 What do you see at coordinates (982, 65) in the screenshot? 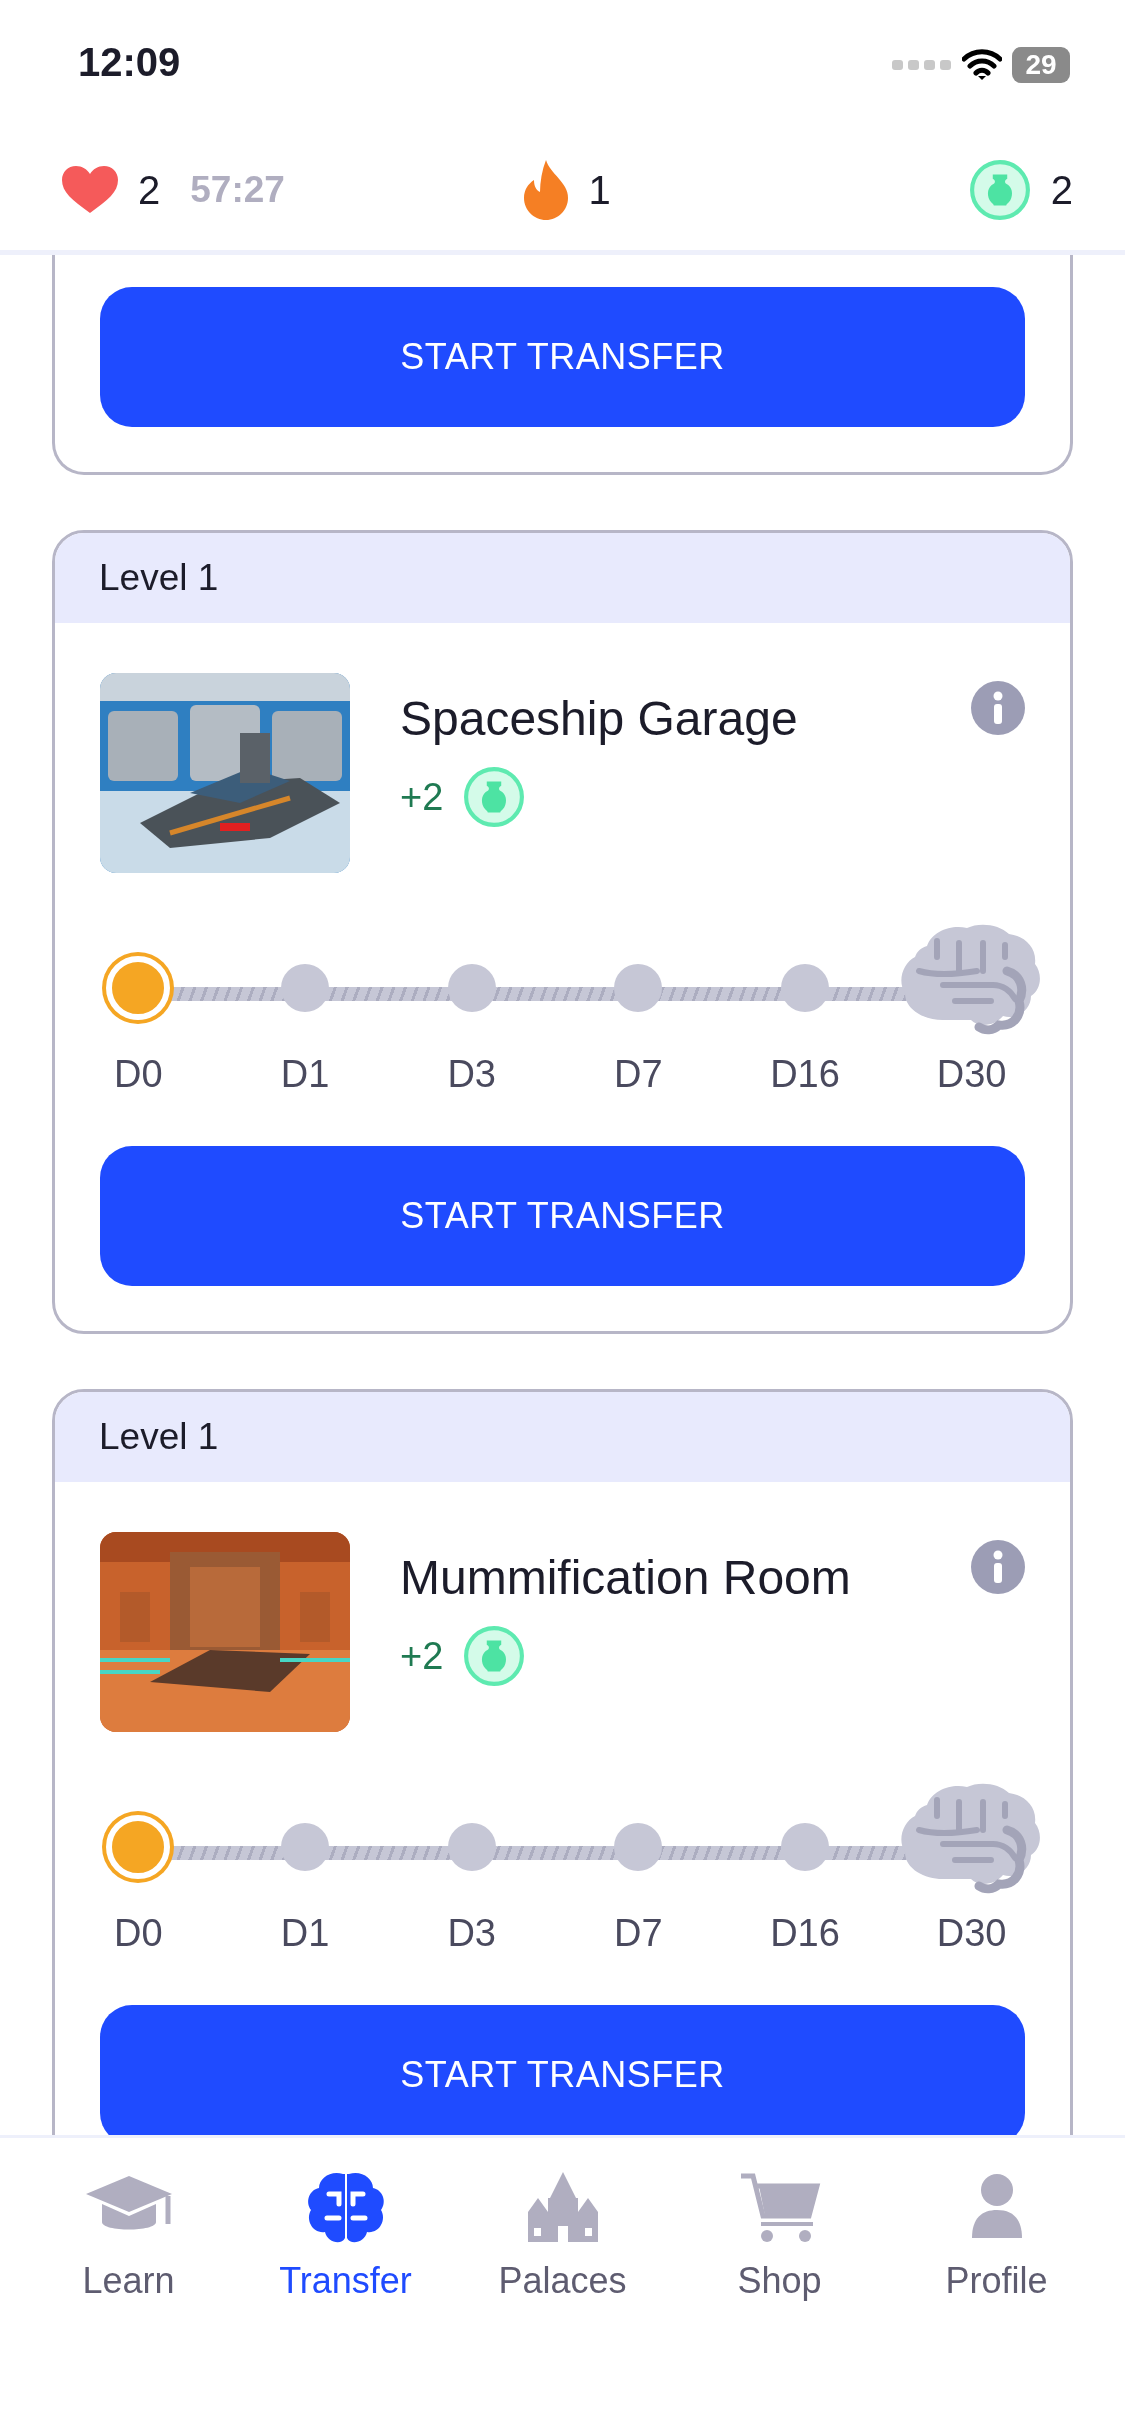
I see `wifi-icon` at bounding box center [982, 65].